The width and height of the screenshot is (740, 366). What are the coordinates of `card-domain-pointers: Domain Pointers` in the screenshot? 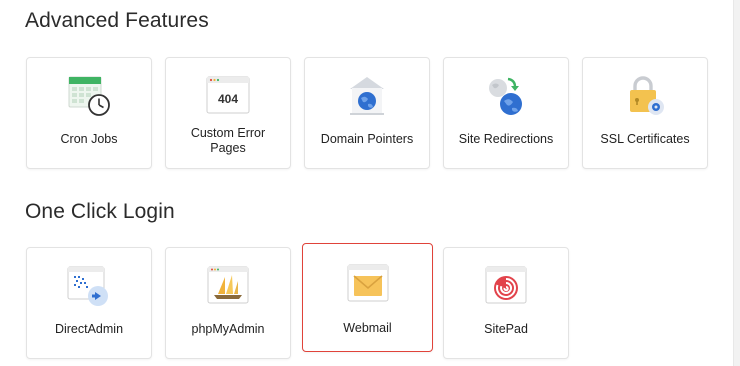 It's located at (367, 113).